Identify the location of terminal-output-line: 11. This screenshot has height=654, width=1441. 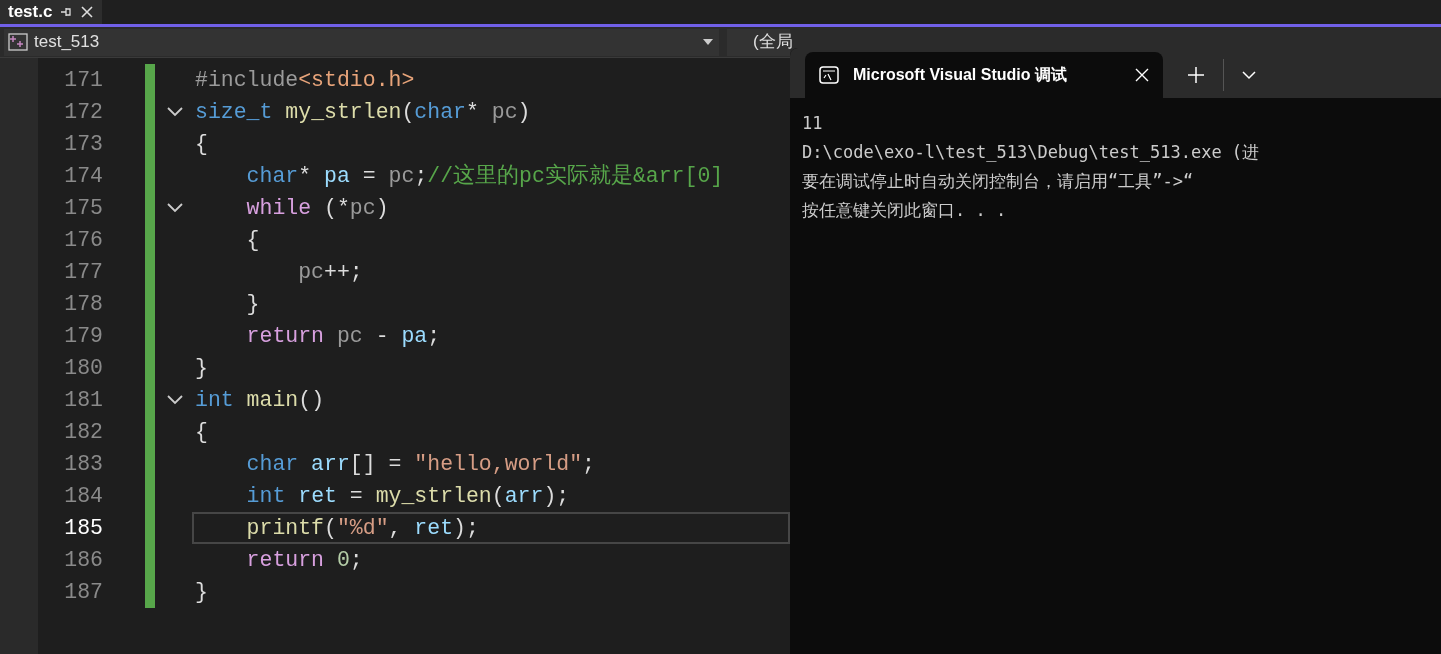
(812, 123).